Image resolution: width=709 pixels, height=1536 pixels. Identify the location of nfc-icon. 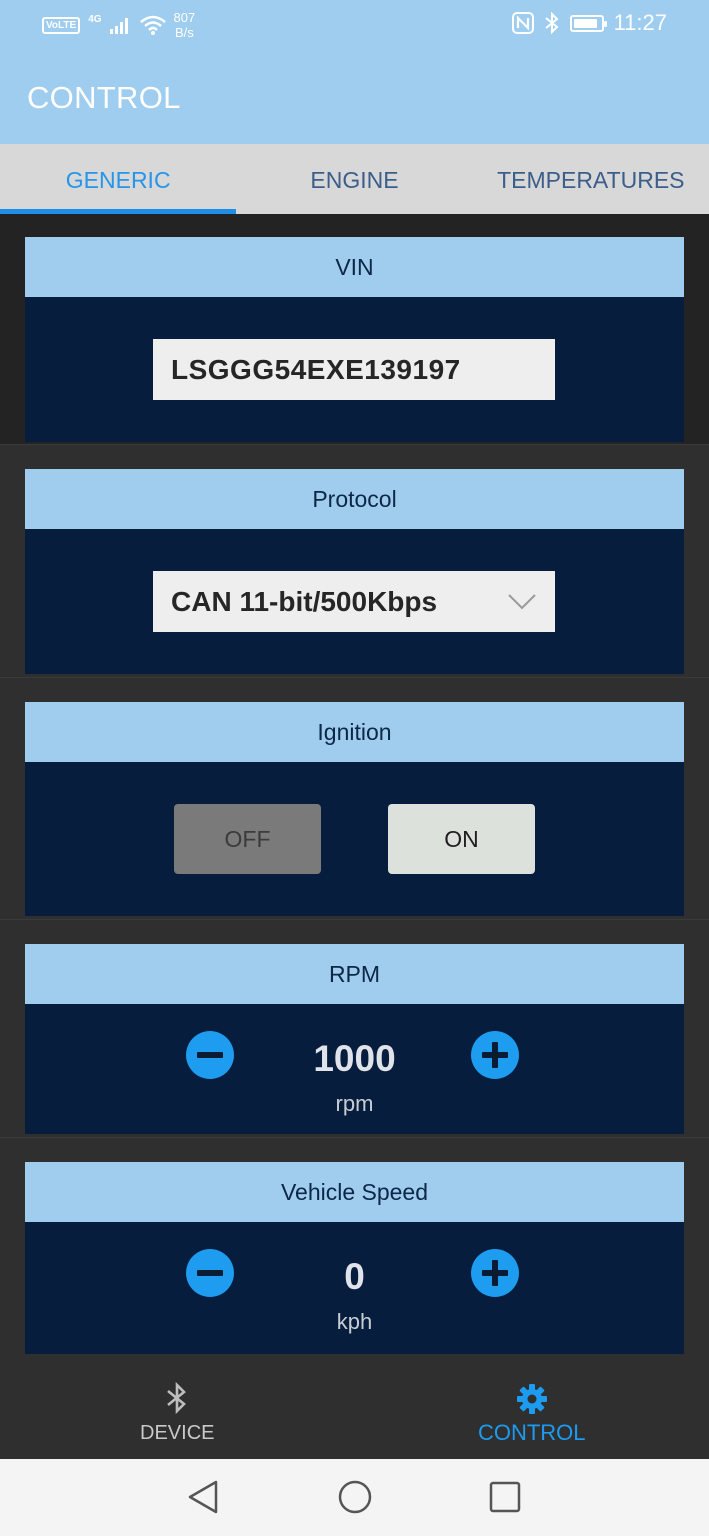
(522, 23).